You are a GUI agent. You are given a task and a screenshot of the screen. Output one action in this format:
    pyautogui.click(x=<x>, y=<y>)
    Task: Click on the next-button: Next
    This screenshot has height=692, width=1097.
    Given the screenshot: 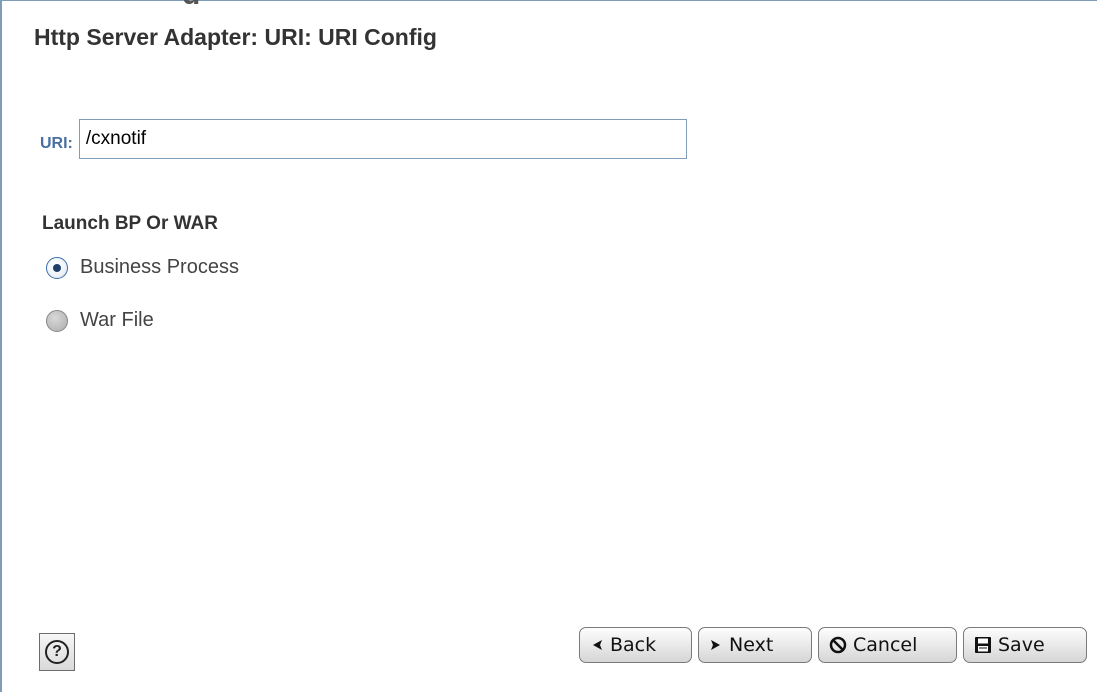 What is the action you would take?
    pyautogui.click(x=755, y=645)
    